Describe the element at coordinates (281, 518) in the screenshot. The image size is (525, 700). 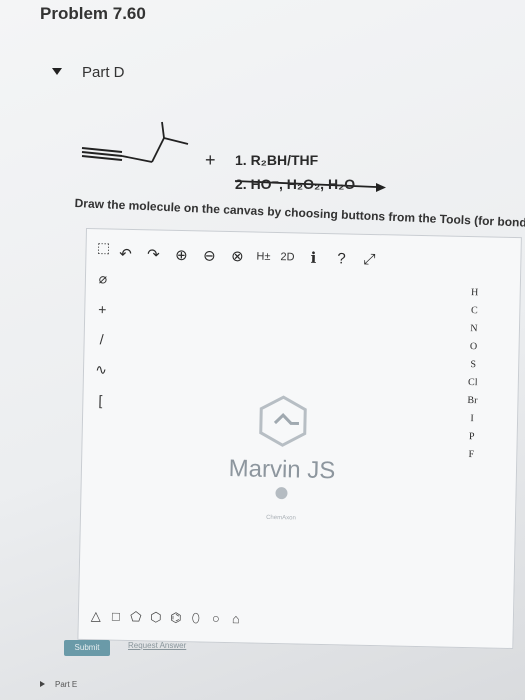
I see `chemaxon-label: ChemAxon` at that location.